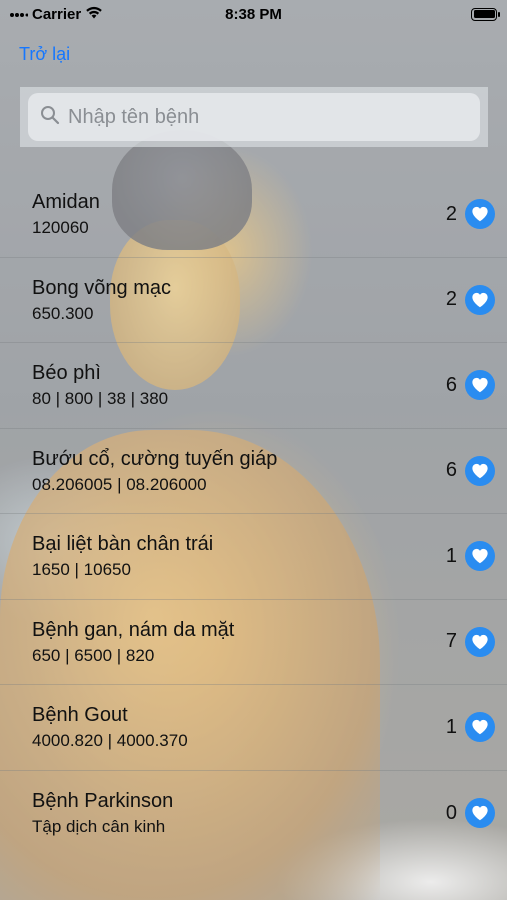 The image size is (507, 900). What do you see at coordinates (451, 641) in the screenshot?
I see `favorite-count: 7` at bounding box center [451, 641].